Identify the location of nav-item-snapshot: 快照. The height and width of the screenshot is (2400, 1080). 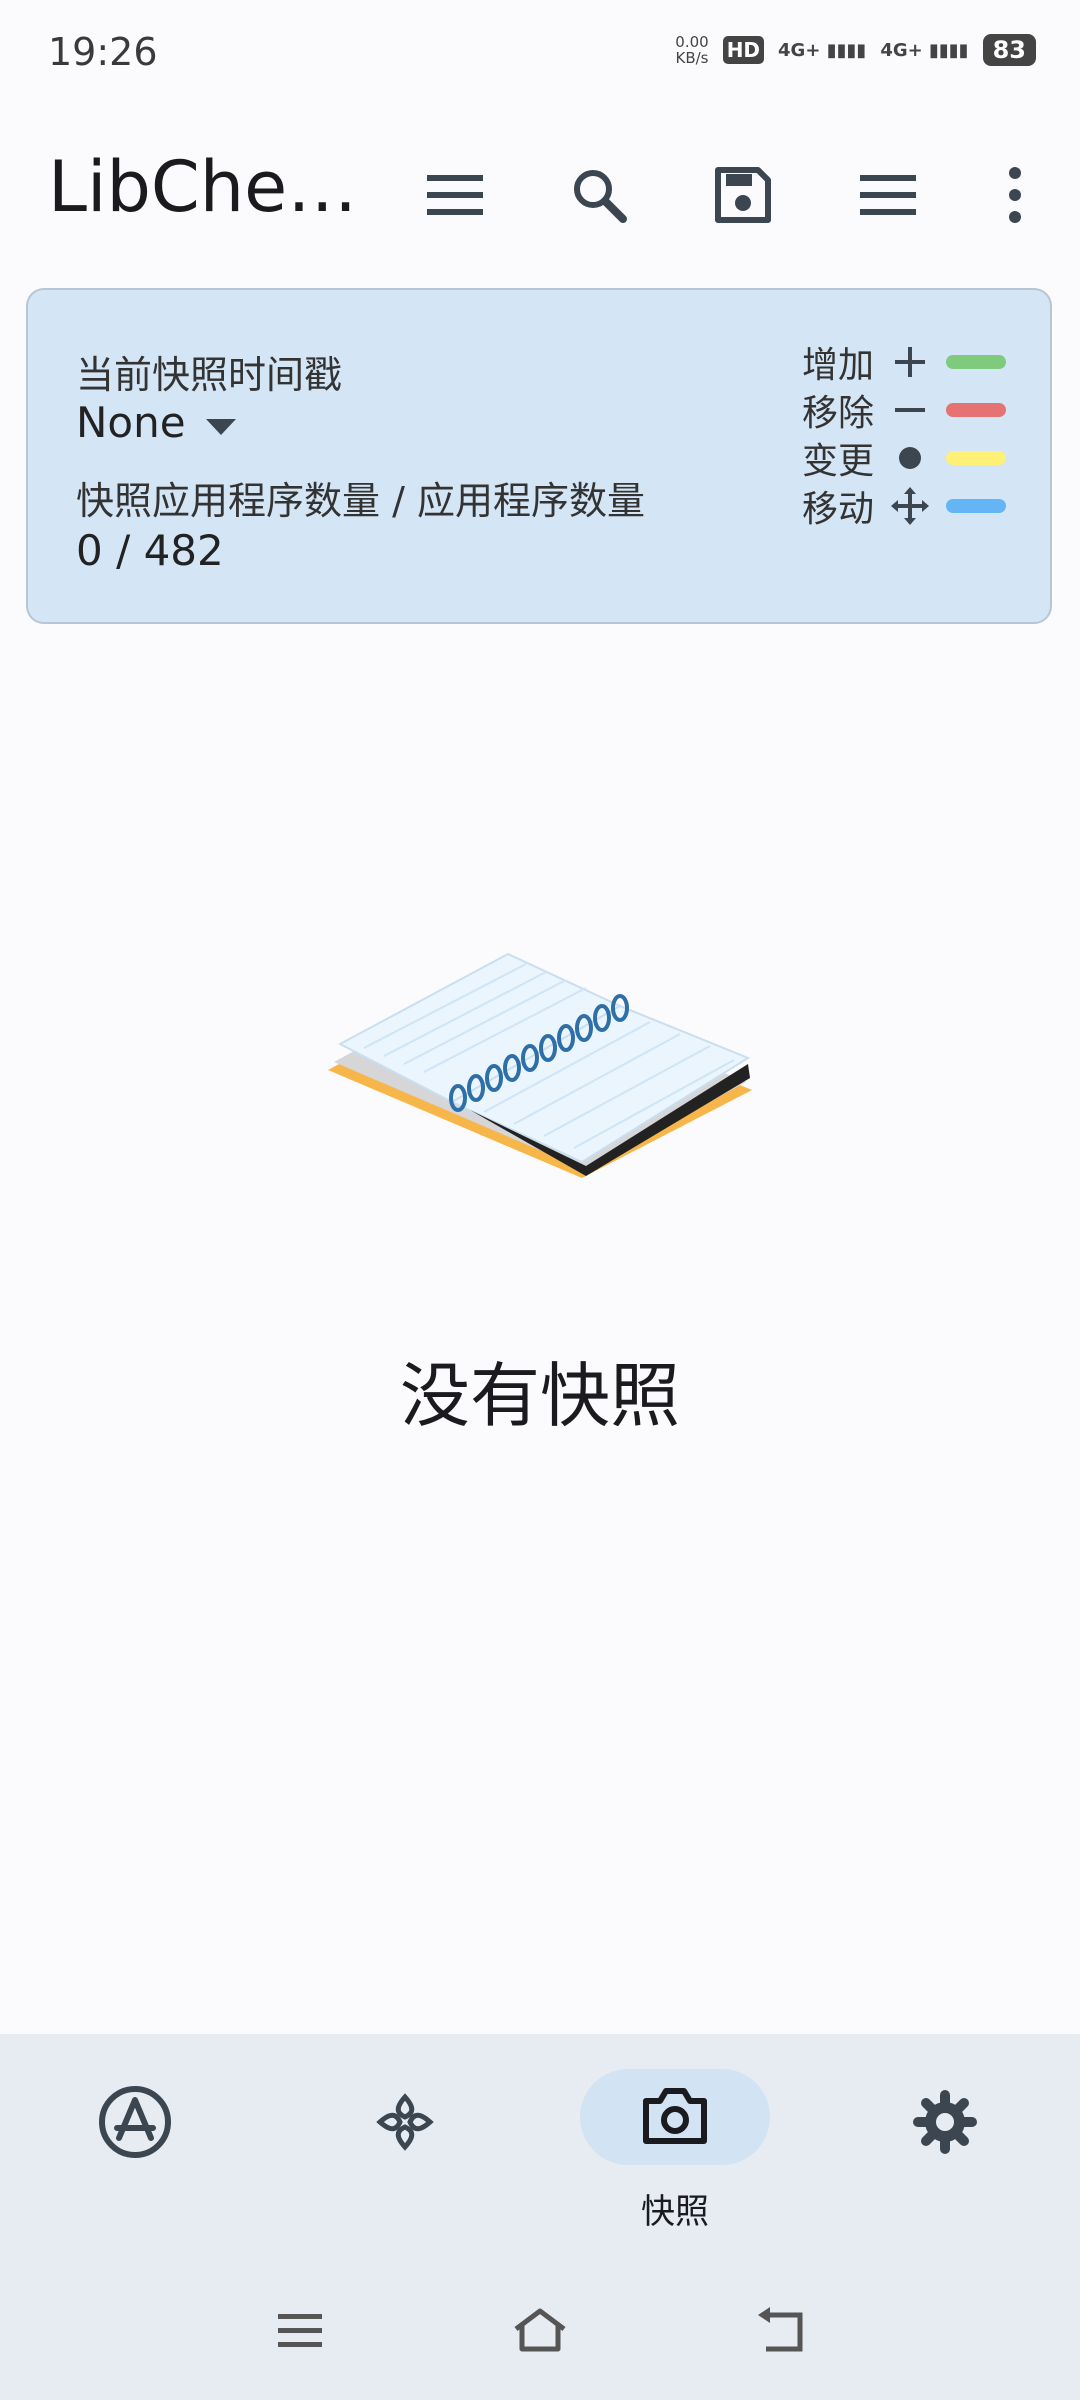
(675, 2149).